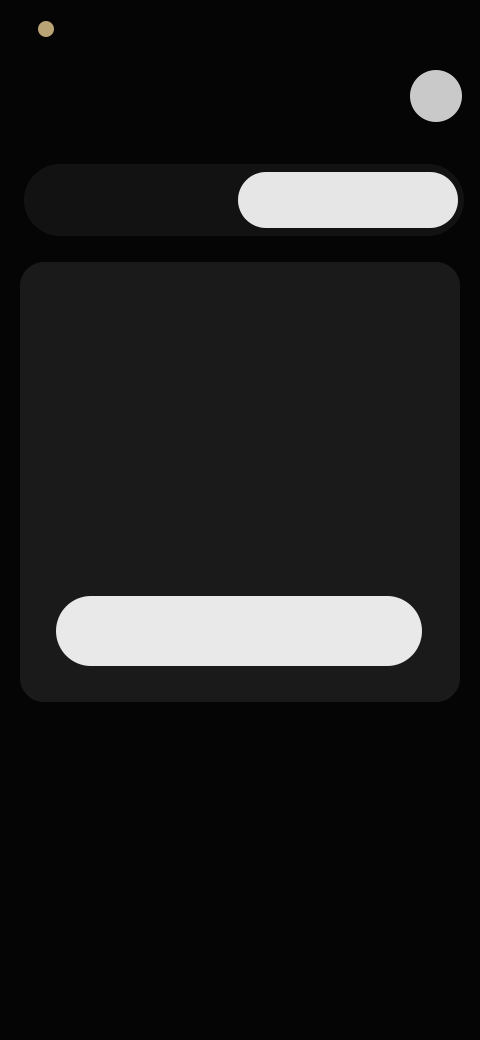 The height and width of the screenshot is (1040, 480). What do you see at coordinates (436, 96) in the screenshot?
I see `avatar` at bounding box center [436, 96].